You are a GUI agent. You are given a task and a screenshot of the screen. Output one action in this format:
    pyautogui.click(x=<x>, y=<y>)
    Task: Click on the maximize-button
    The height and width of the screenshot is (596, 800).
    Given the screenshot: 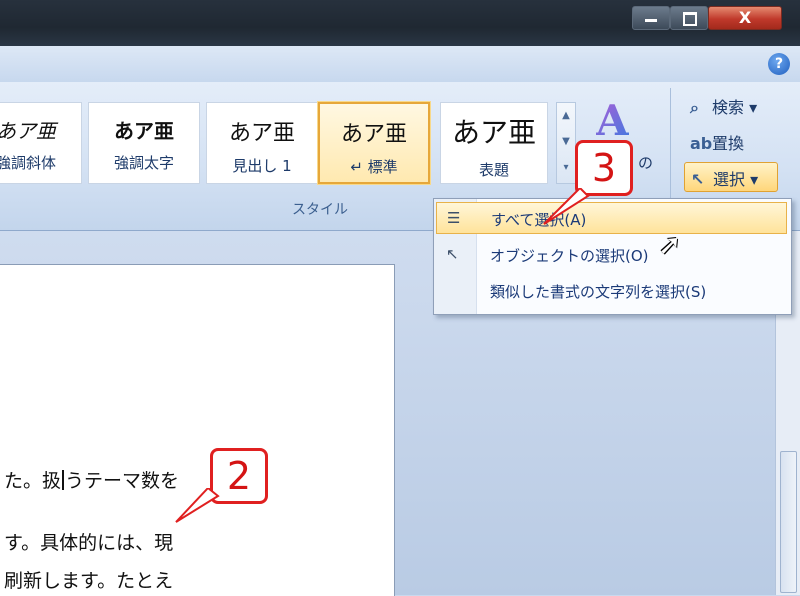 What is the action you would take?
    pyautogui.click(x=689, y=18)
    